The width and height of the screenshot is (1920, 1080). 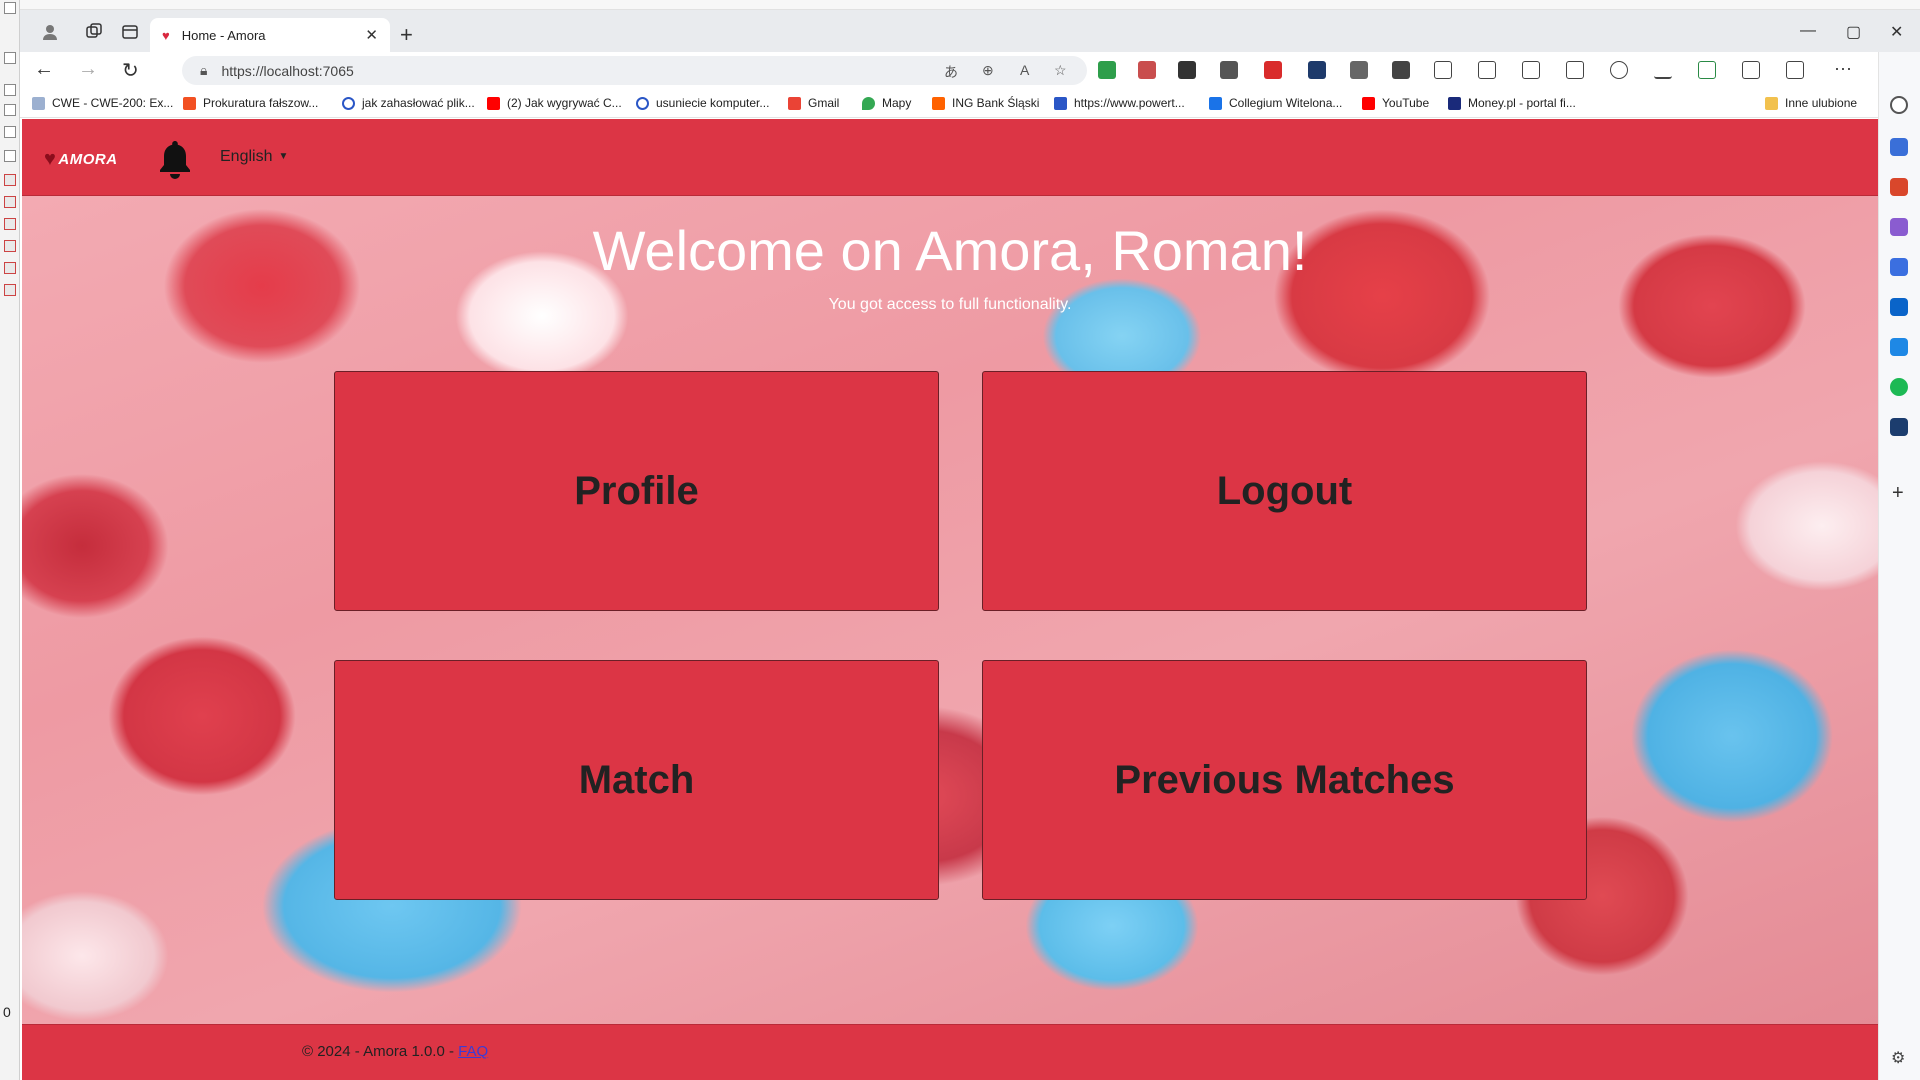 What do you see at coordinates (44, 69) in the screenshot?
I see `back-icon: ←` at bounding box center [44, 69].